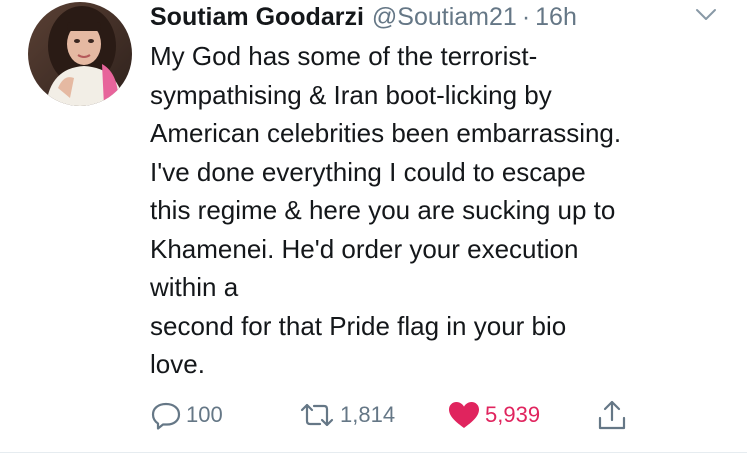 This screenshot has height=453, width=747. Describe the element at coordinates (386, 133) in the screenshot. I see `tweet-text-line: American celebrities been embarrassing.` at that location.